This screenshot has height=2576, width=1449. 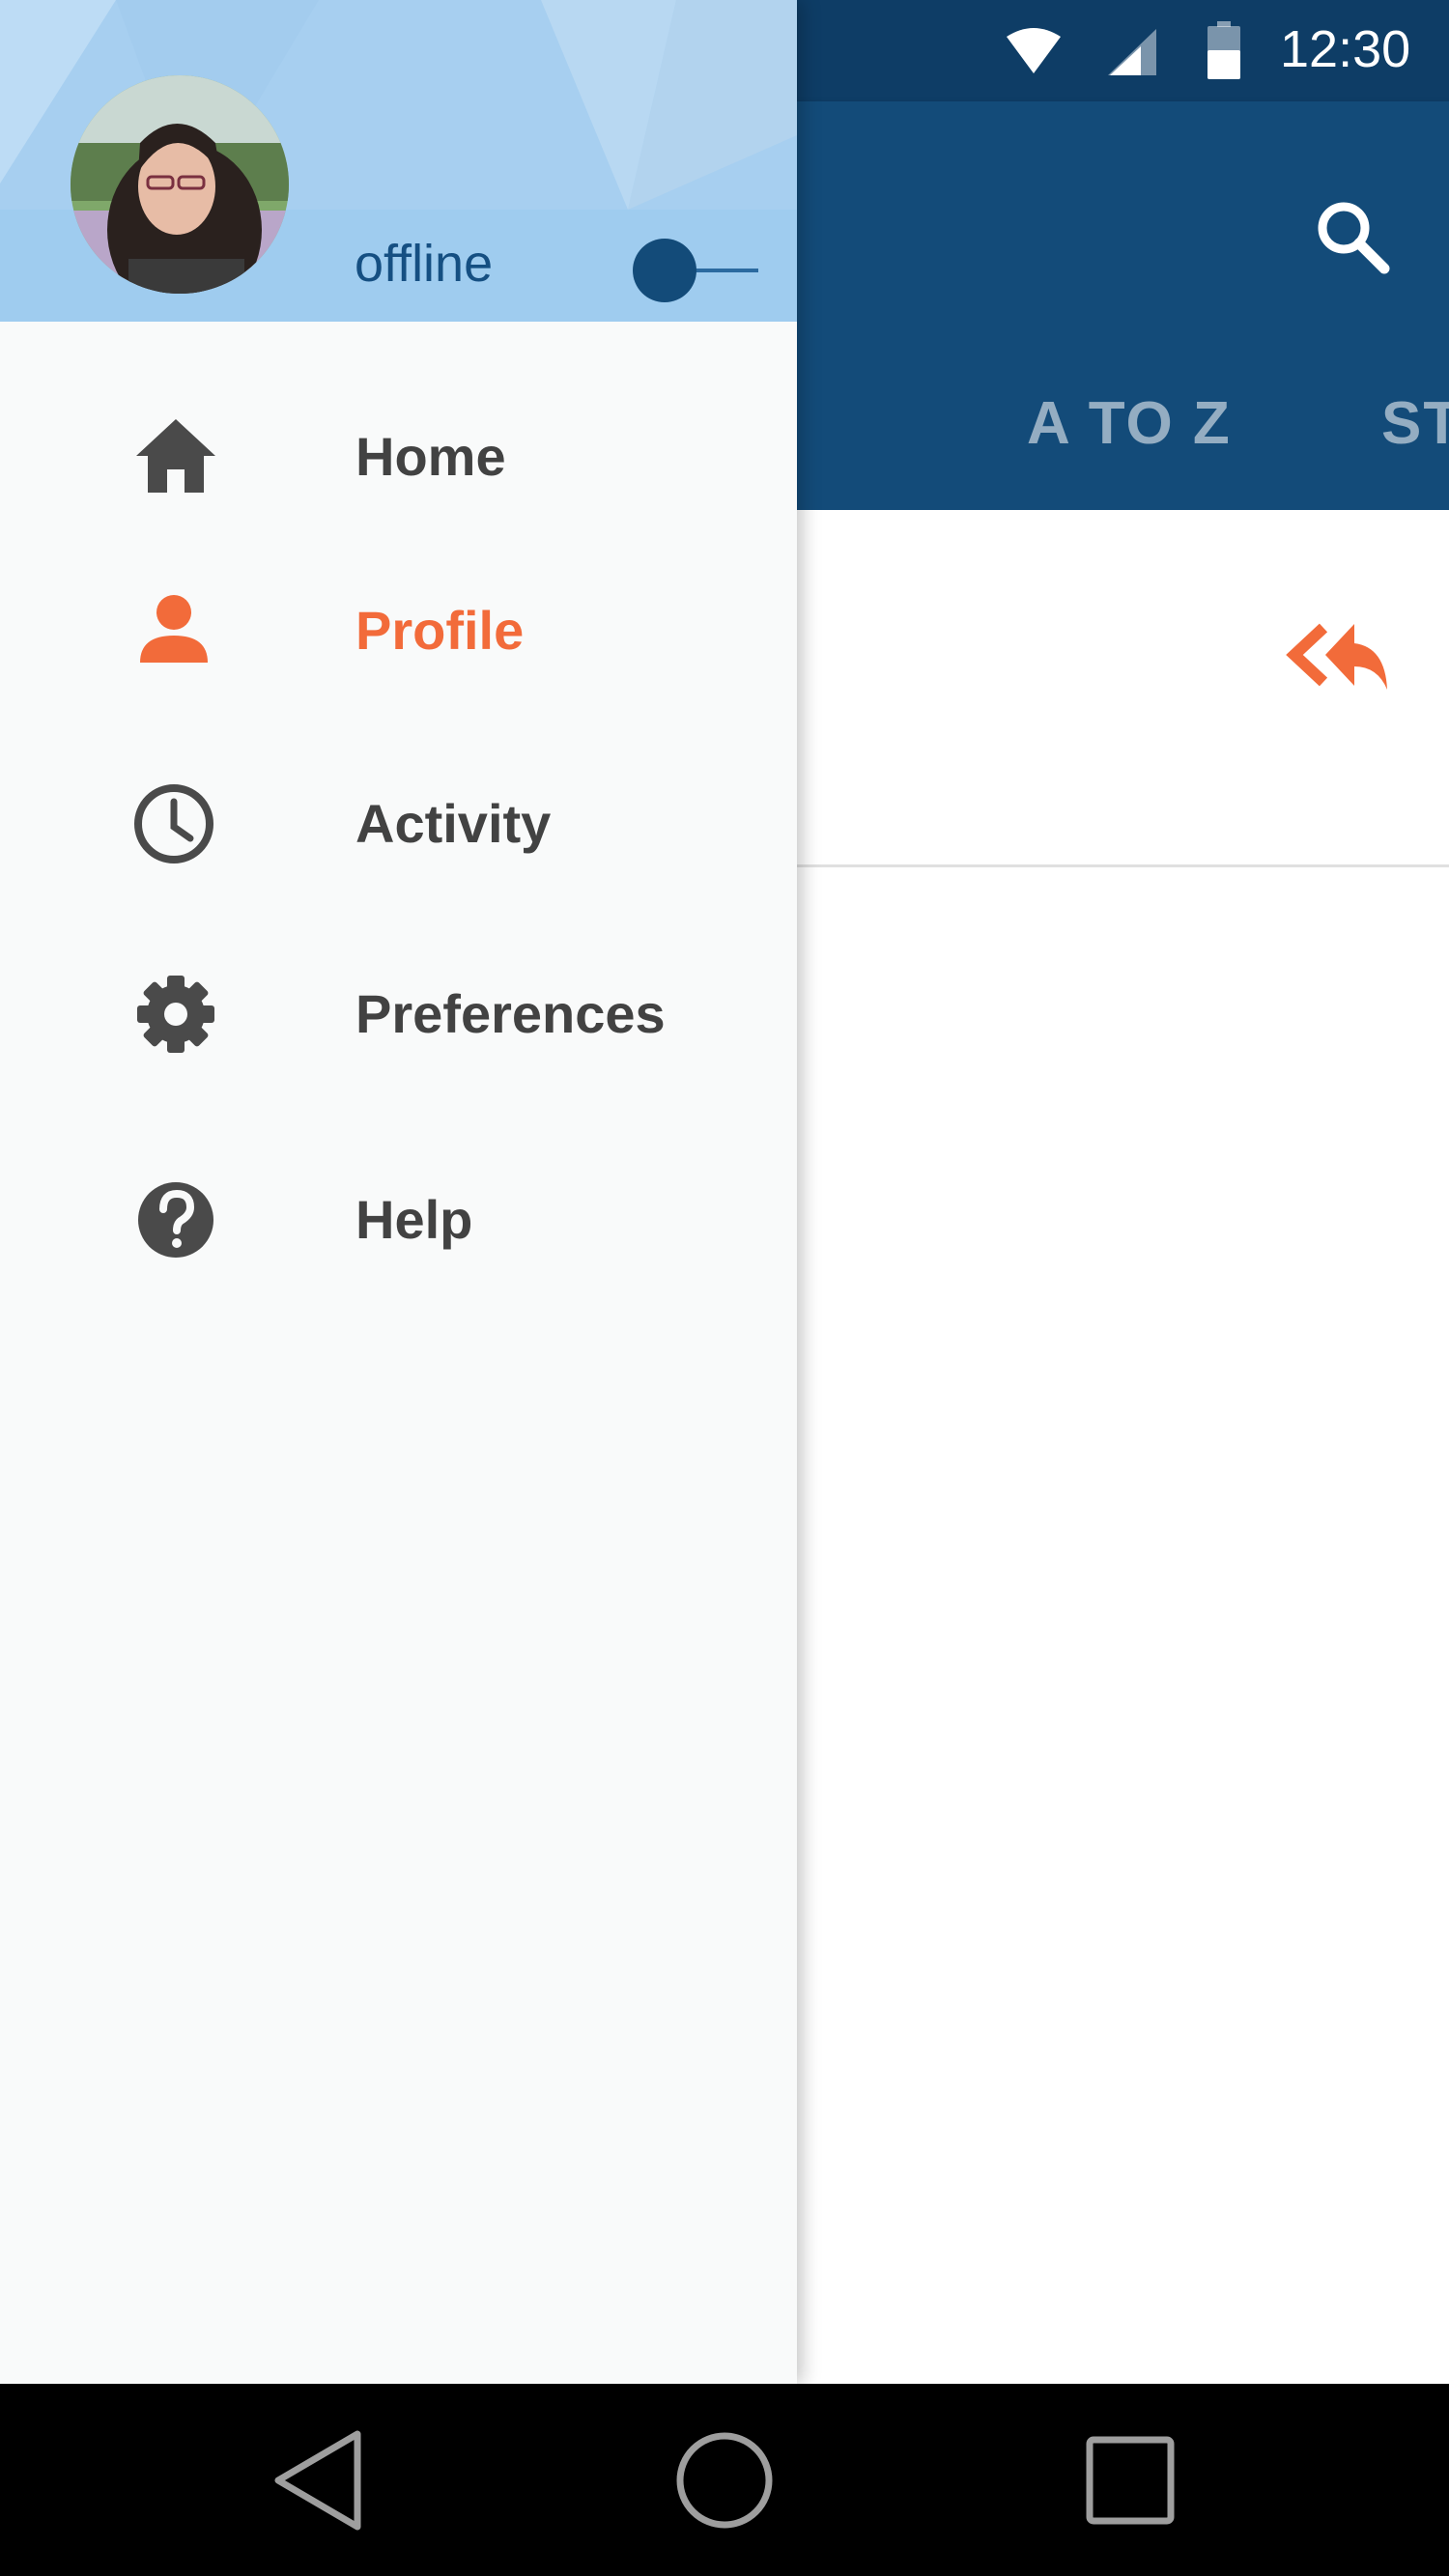 What do you see at coordinates (180, 184) in the screenshot?
I see `avatar` at bounding box center [180, 184].